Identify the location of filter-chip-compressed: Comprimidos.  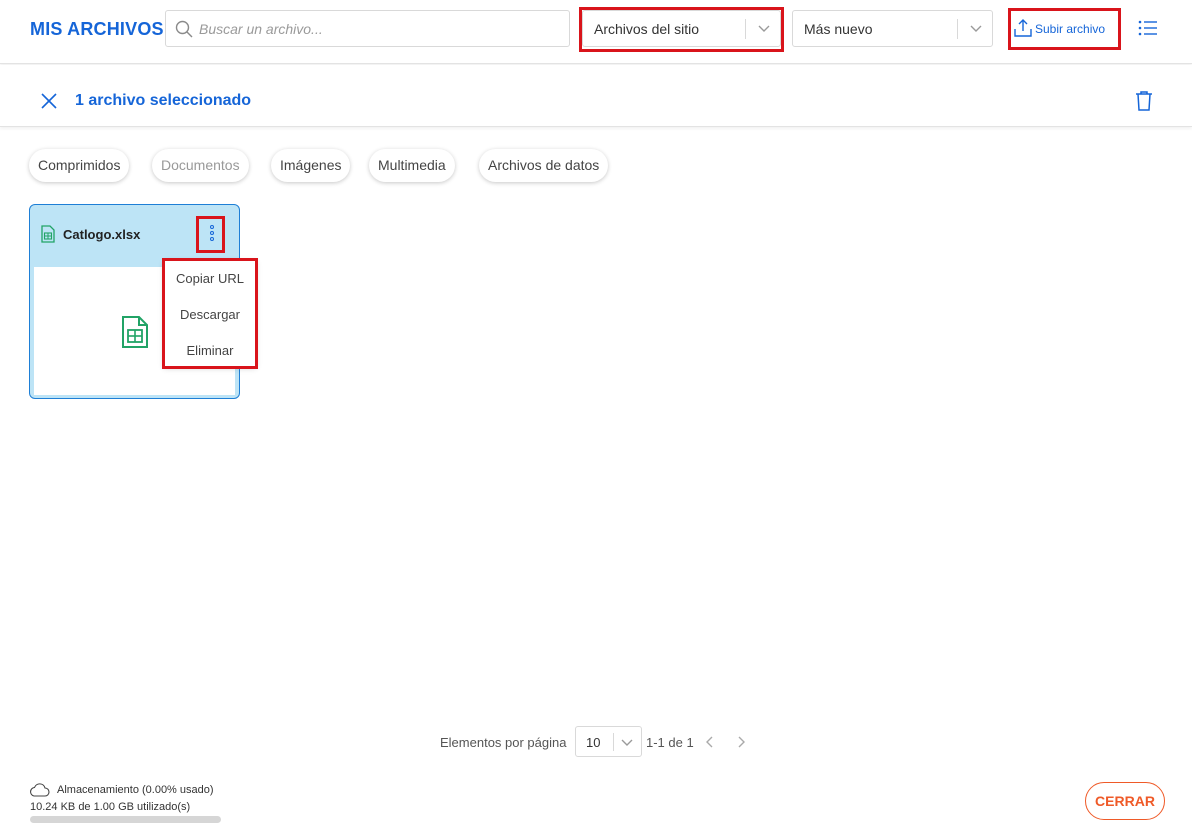
(79, 165).